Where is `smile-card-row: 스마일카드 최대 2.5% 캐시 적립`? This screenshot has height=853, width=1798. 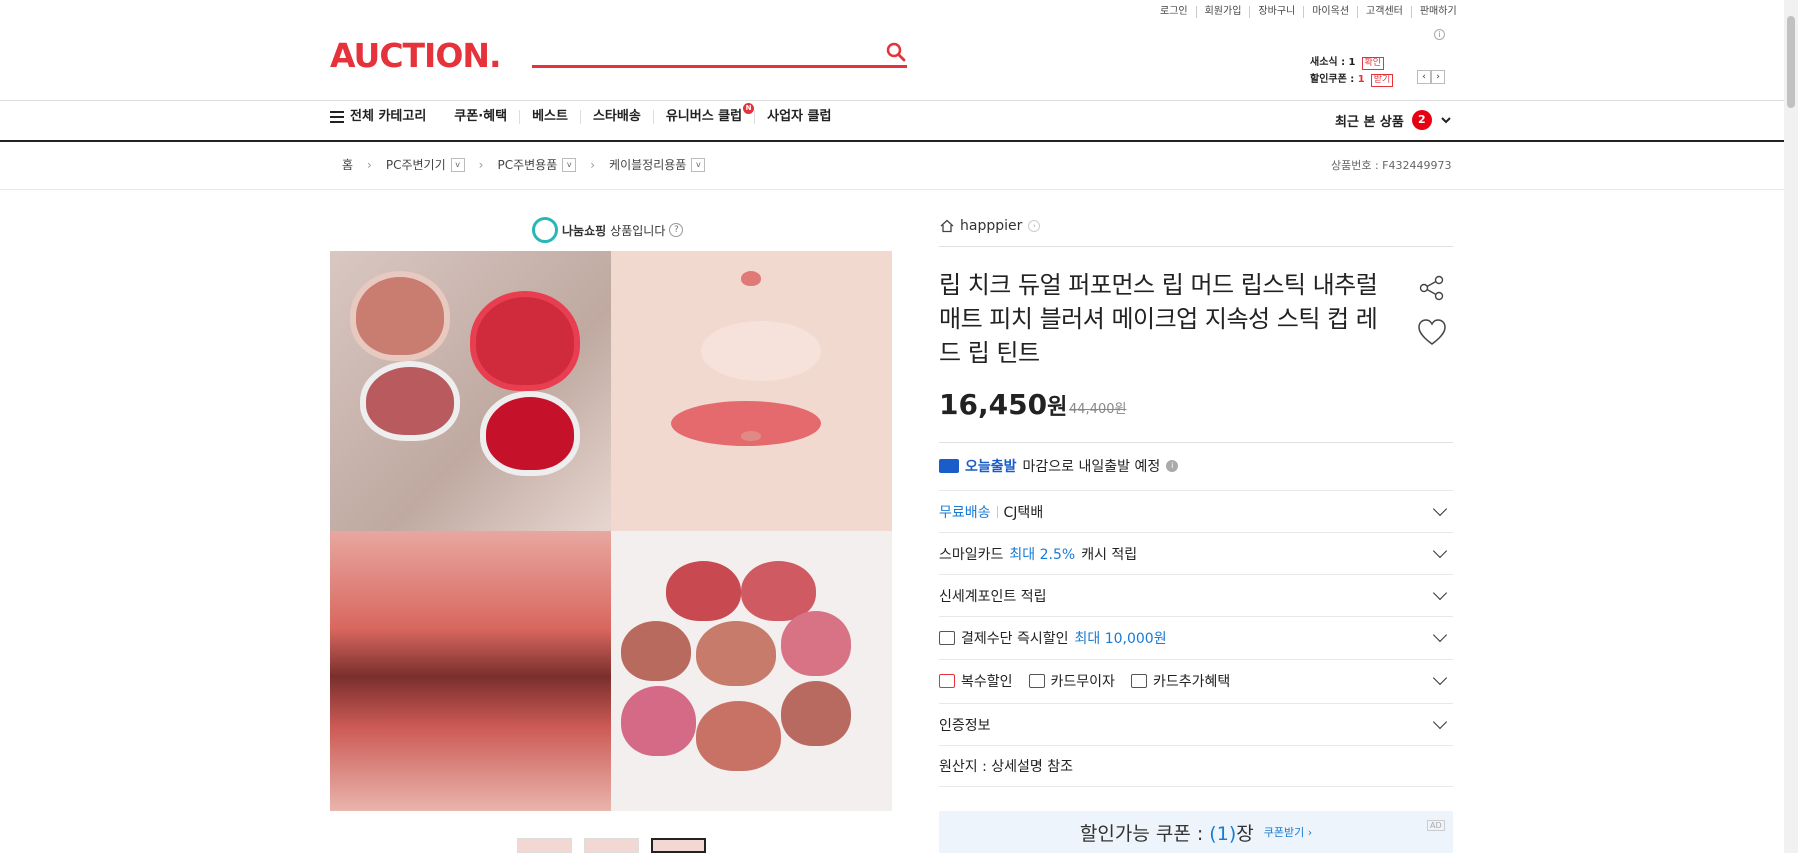 smile-card-row: 스마일카드 최대 2.5% 캐시 적립 is located at coordinates (1196, 553).